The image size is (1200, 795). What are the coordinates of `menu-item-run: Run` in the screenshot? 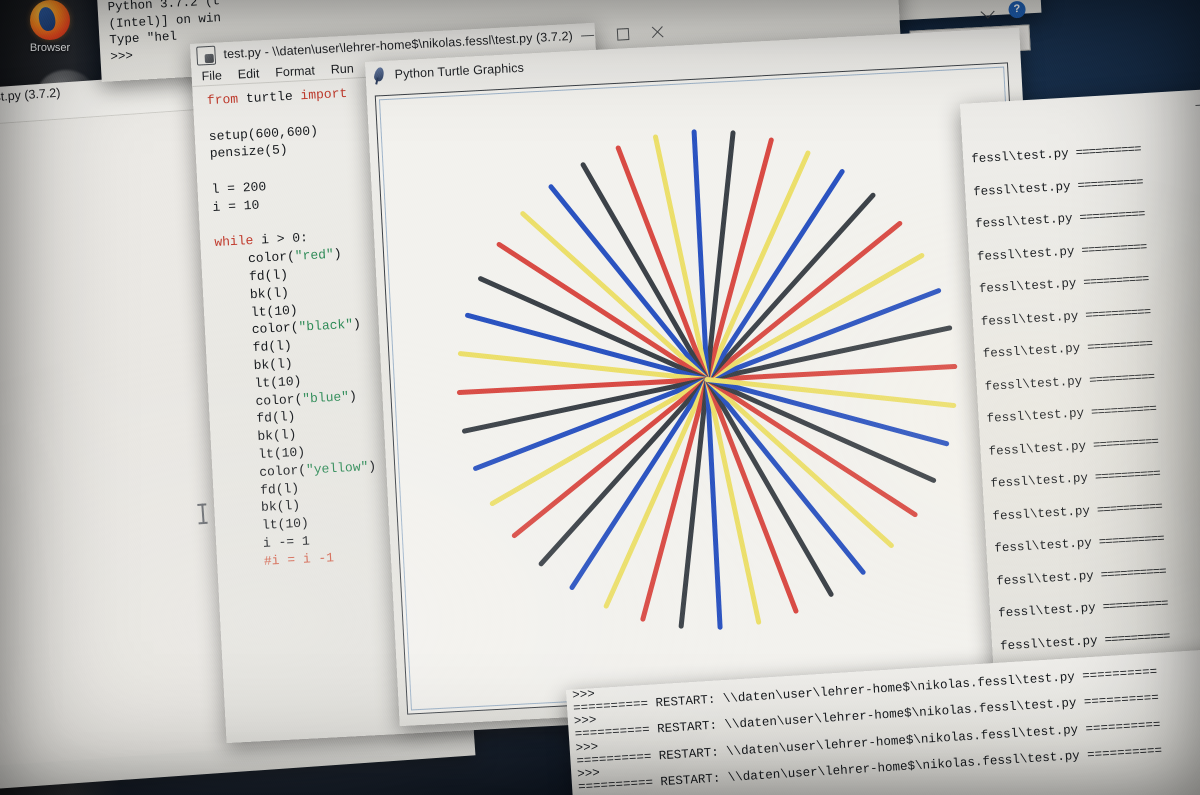 It's located at (342, 68).